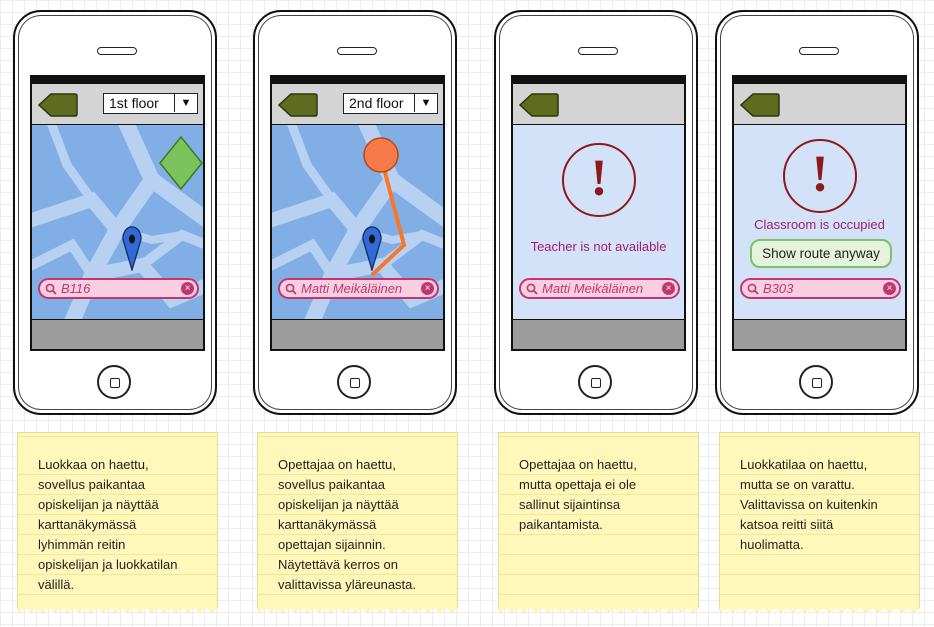 The width and height of the screenshot is (934, 627). Describe the element at coordinates (820, 288) in the screenshot. I see `search-input: B303 ×` at that location.